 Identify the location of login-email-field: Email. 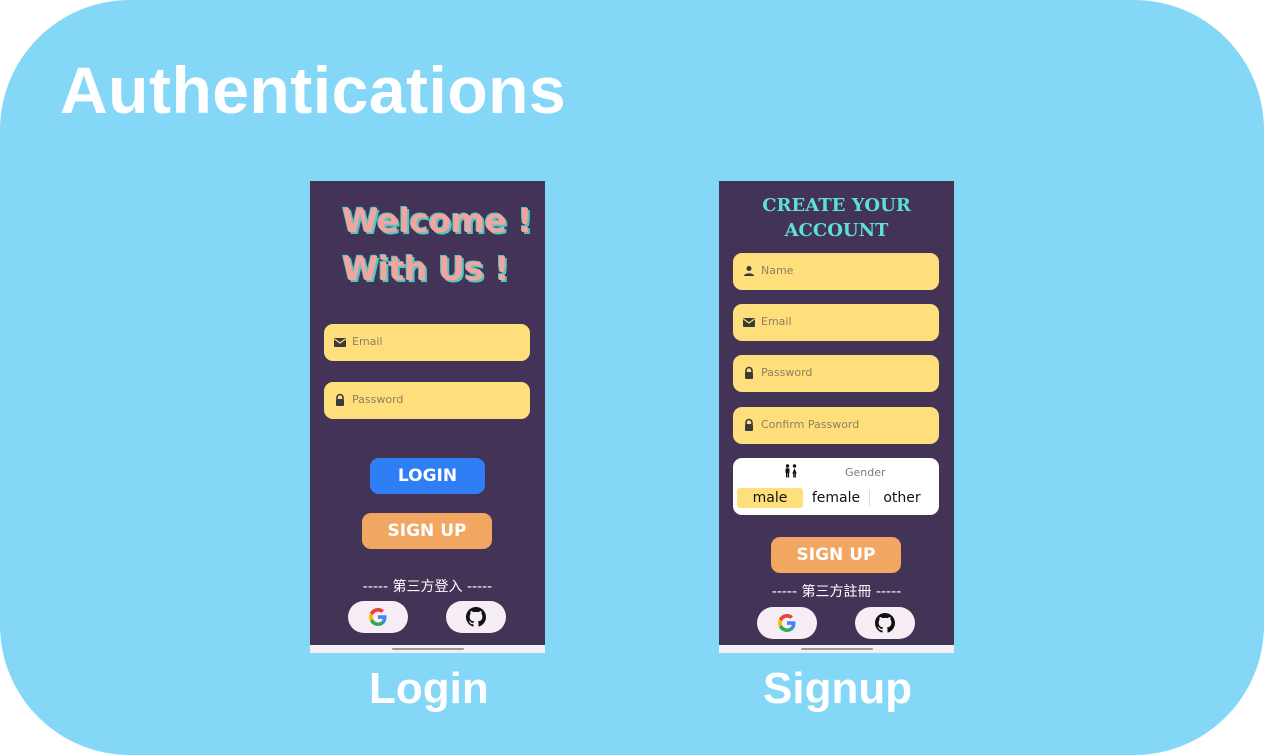
(427, 342).